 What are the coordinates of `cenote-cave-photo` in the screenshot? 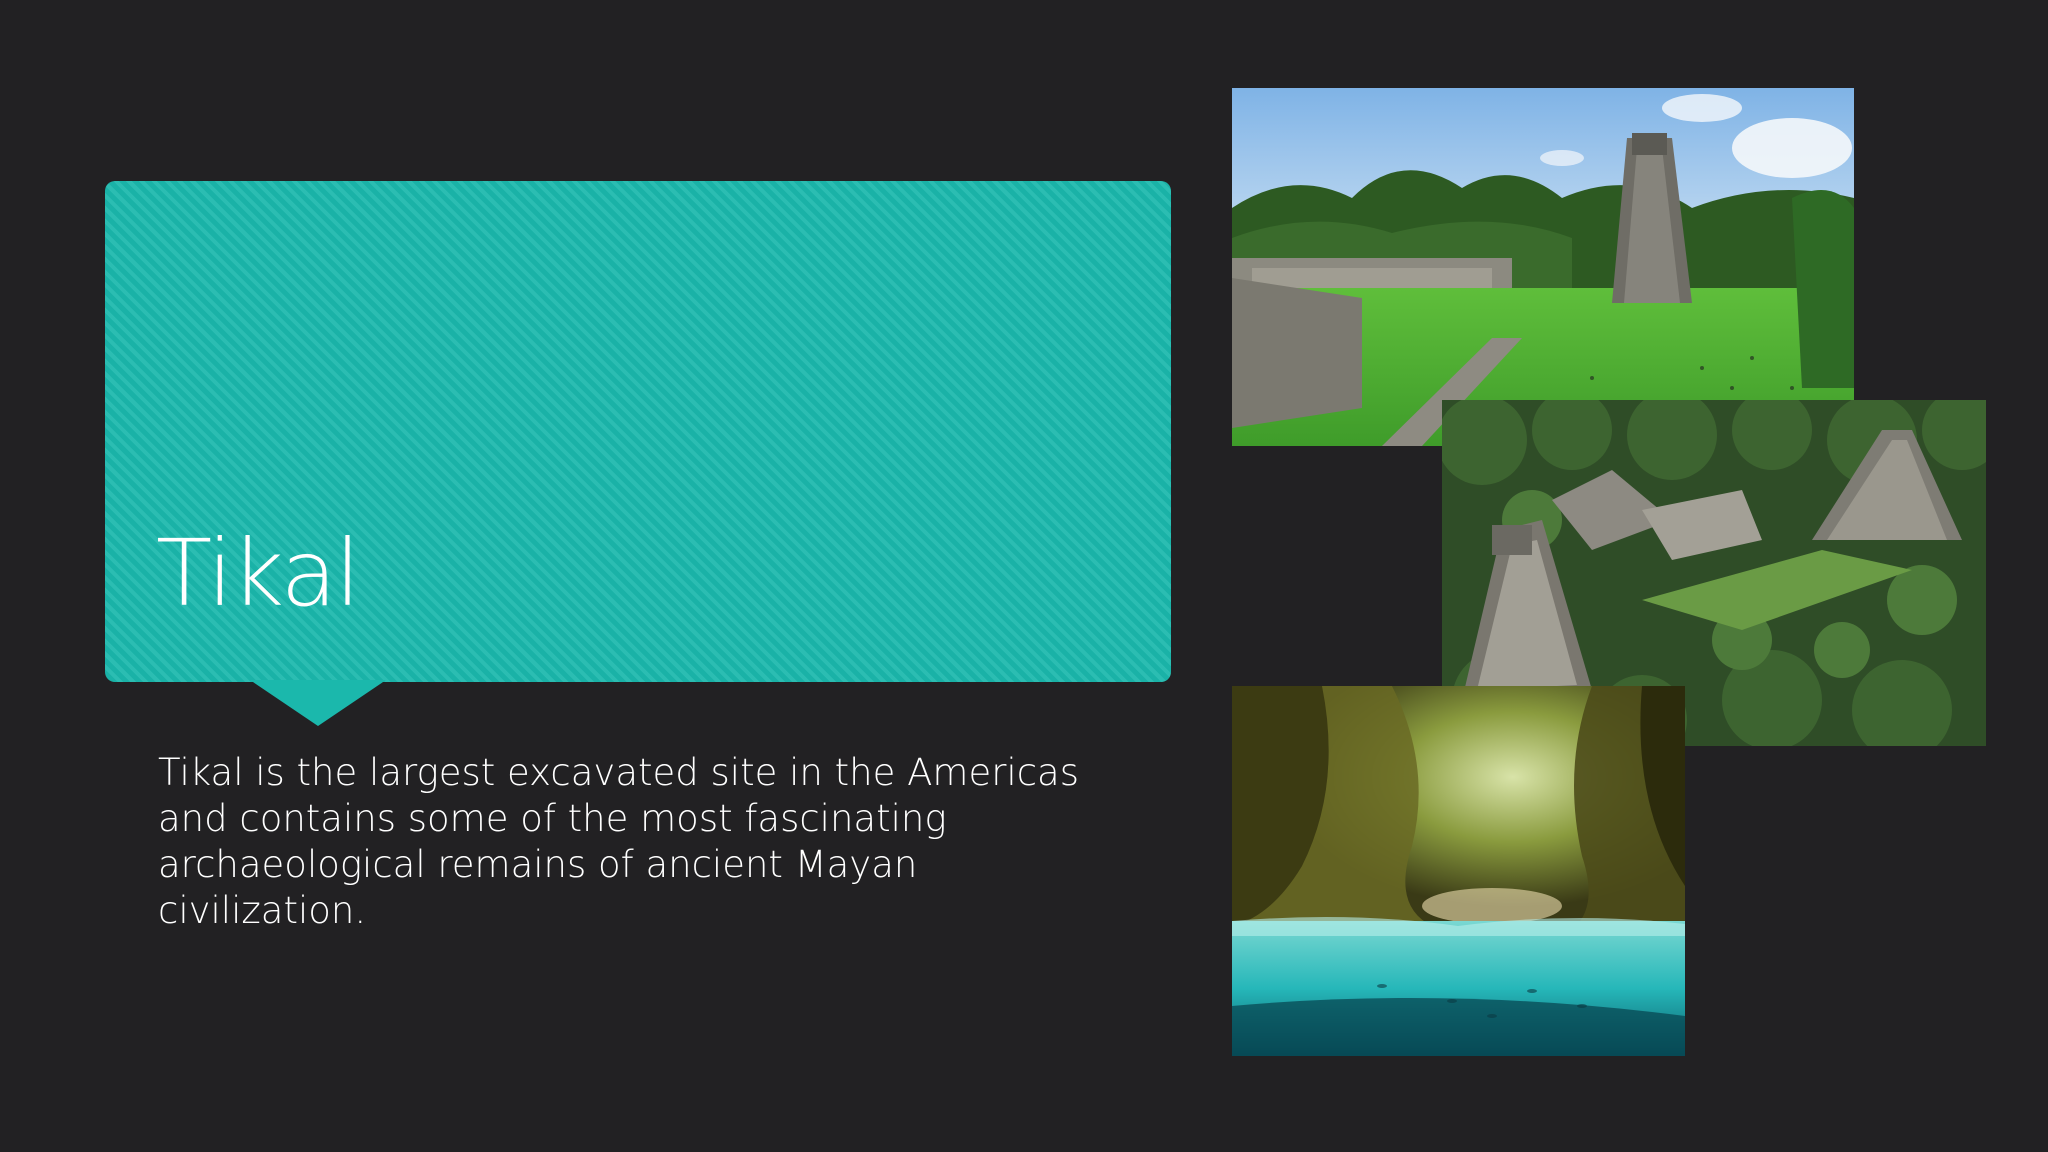 It's located at (1458, 871).